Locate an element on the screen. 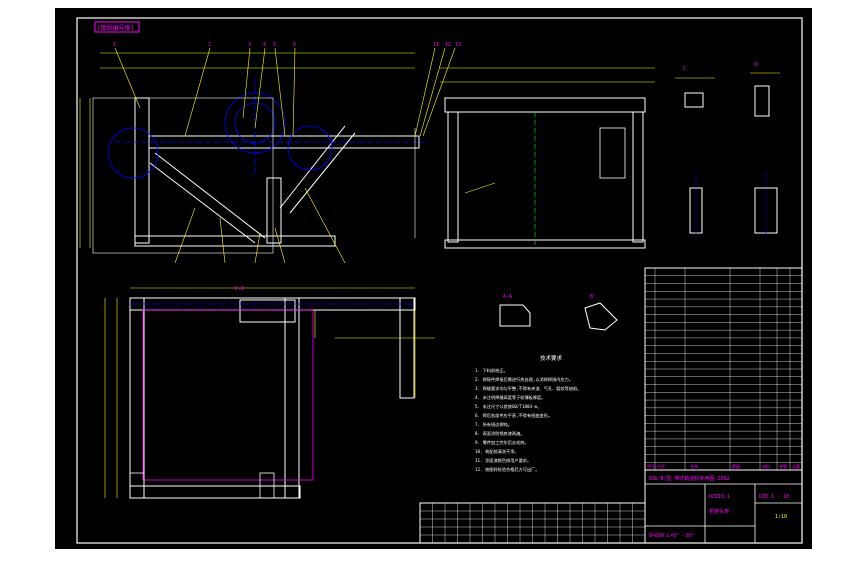 Image resolution: width=867 pixels, height=562 pixels. bom-header-cell: 序号 is located at coordinates (651, 466).